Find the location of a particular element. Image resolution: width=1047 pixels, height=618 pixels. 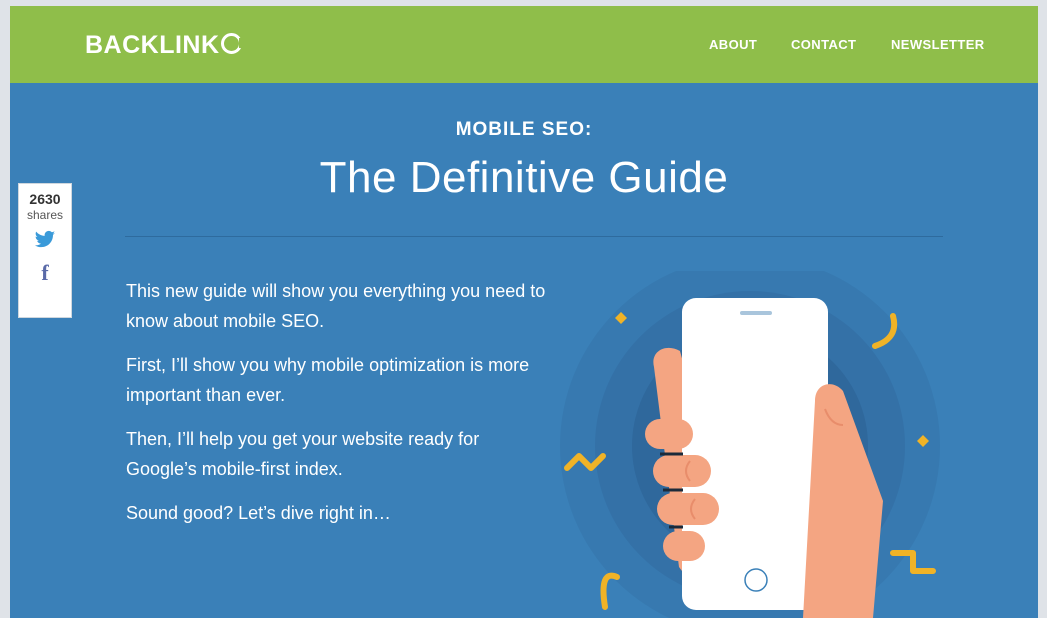

twitter-share-button is located at coordinates (45, 241).